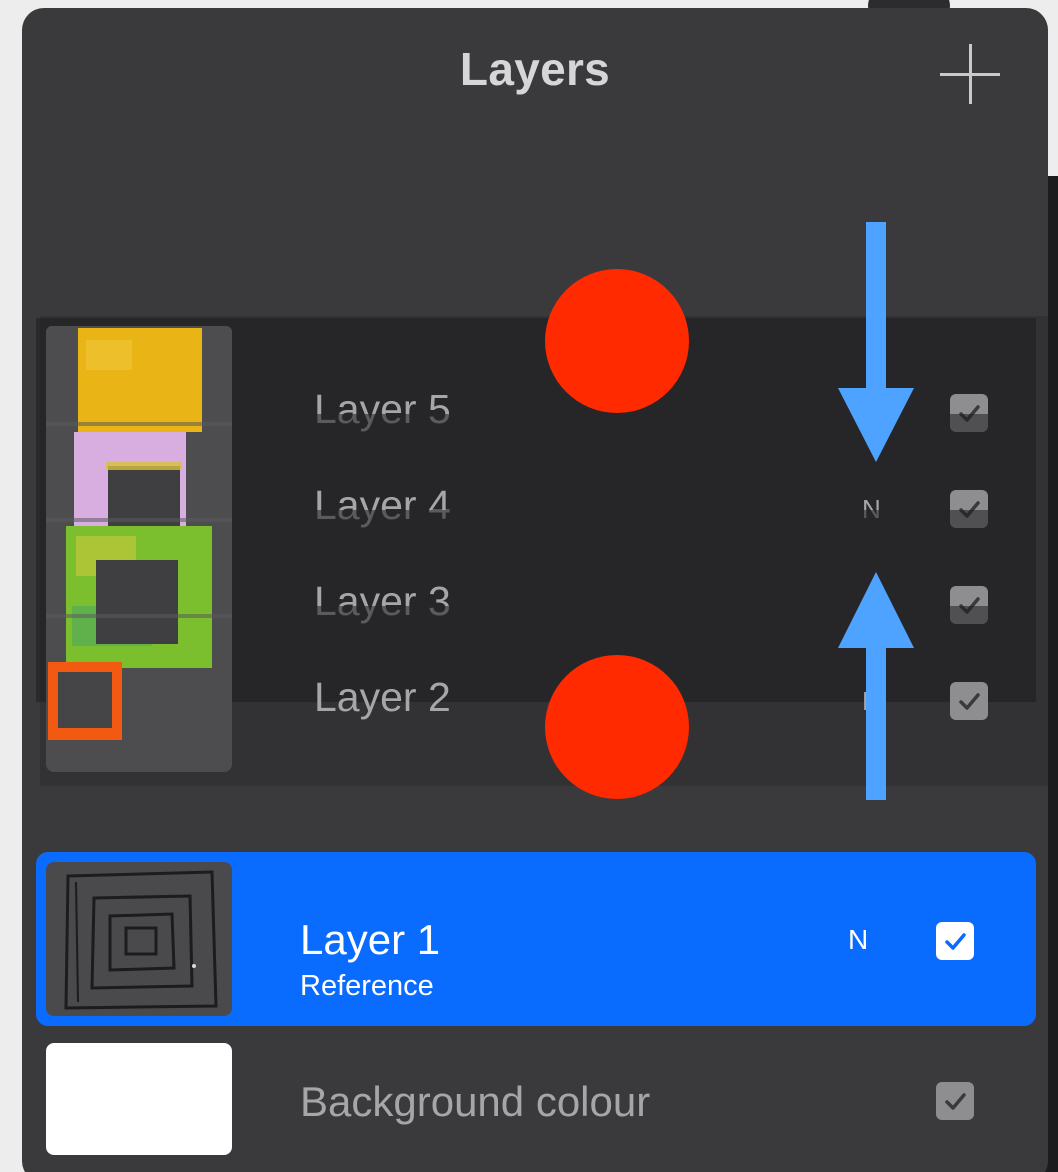 This screenshot has width=1058, height=1172. I want to click on background-colour-row: Background colour, so click(536, 1102).